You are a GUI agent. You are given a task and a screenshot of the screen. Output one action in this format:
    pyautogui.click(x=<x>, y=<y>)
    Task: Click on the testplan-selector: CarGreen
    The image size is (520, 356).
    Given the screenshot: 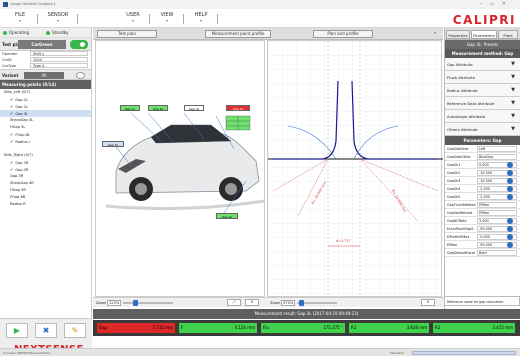 What is the action you would take?
    pyautogui.click(x=42, y=44)
    